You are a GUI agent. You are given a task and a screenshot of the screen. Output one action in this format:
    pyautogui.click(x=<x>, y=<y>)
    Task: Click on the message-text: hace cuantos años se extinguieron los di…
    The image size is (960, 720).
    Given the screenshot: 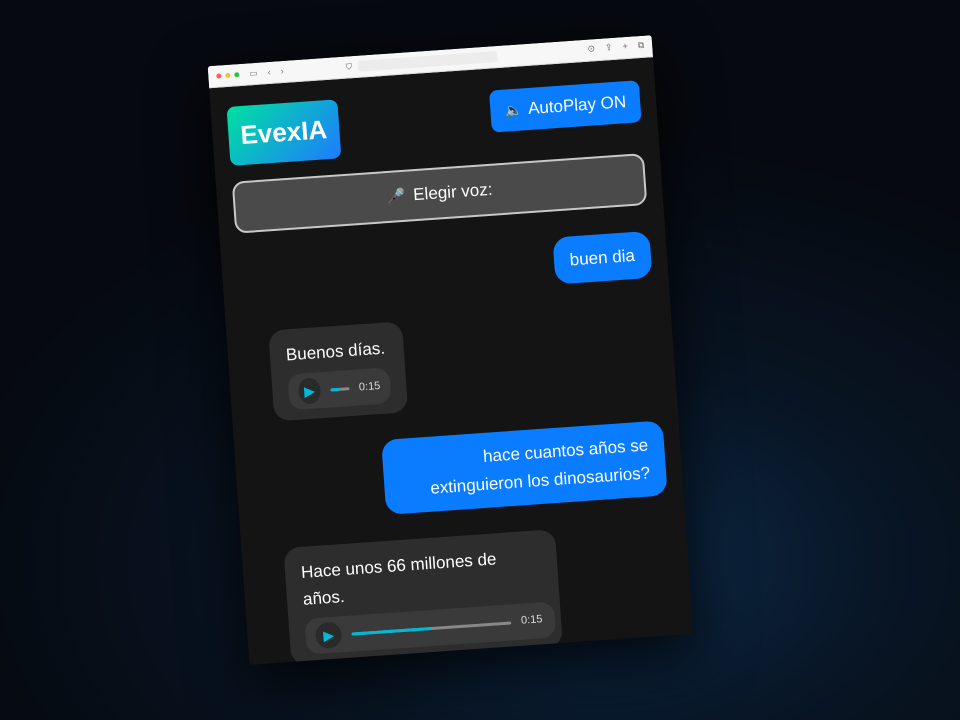 What is the action you would take?
    pyautogui.click(x=540, y=466)
    